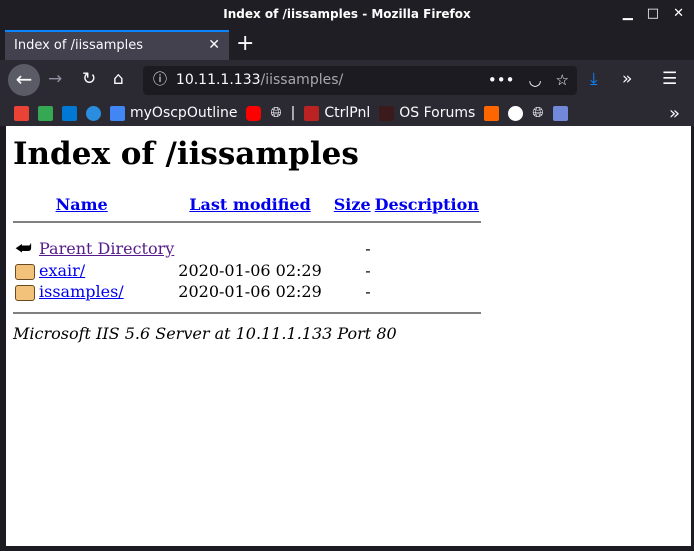  I want to click on parent-directory-link: Parent Directory, so click(106, 248).